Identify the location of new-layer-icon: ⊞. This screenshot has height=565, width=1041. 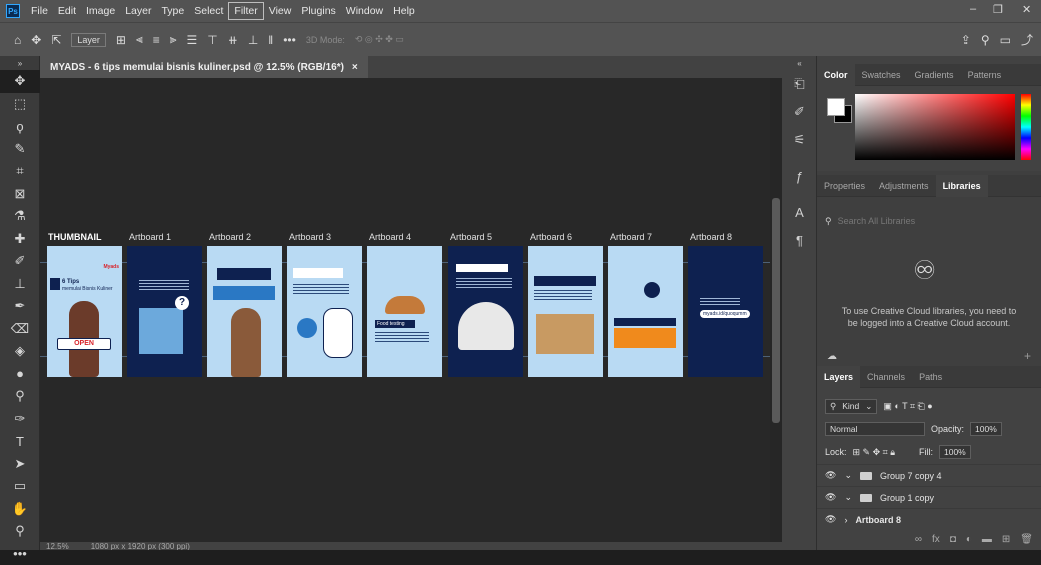
(1006, 542).